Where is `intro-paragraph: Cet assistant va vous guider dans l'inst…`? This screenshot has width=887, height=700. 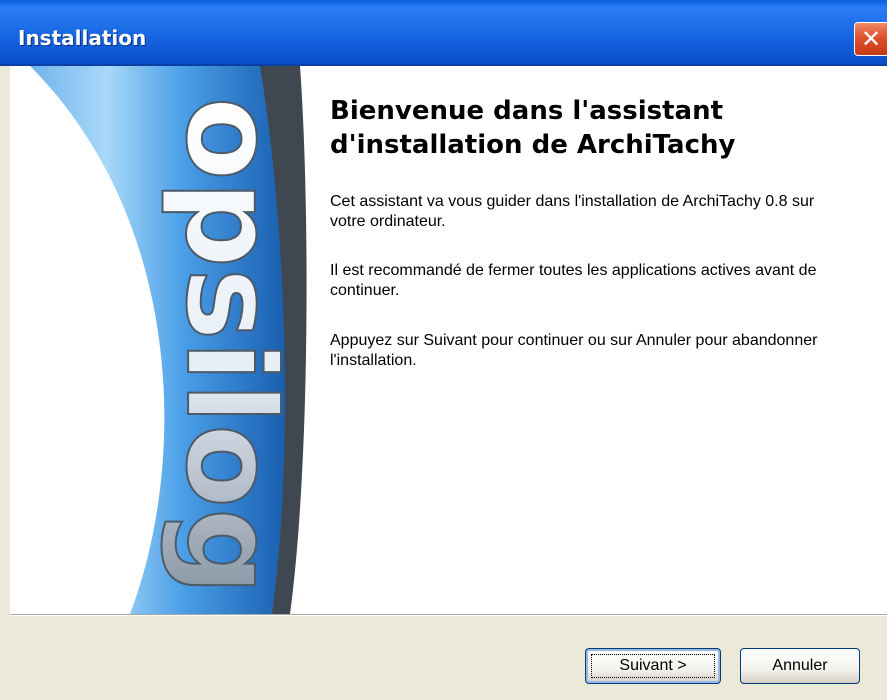
intro-paragraph: Cet assistant va vous guider dans l'inst… is located at coordinates (572, 211).